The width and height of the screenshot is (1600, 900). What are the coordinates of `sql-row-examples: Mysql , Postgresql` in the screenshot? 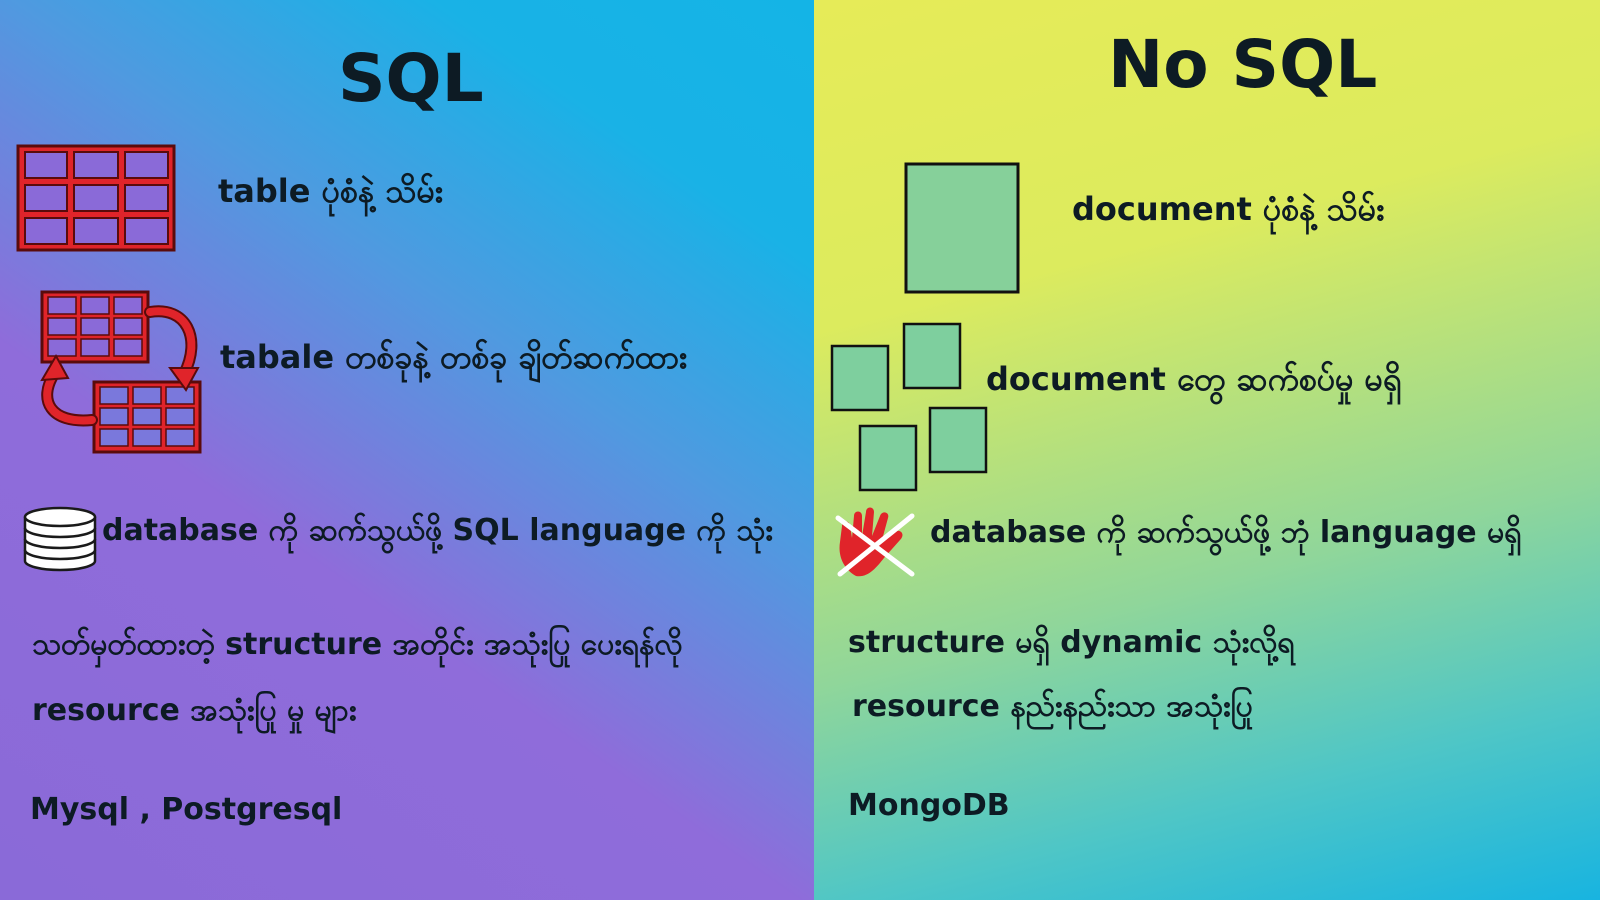 It's located at (186, 809).